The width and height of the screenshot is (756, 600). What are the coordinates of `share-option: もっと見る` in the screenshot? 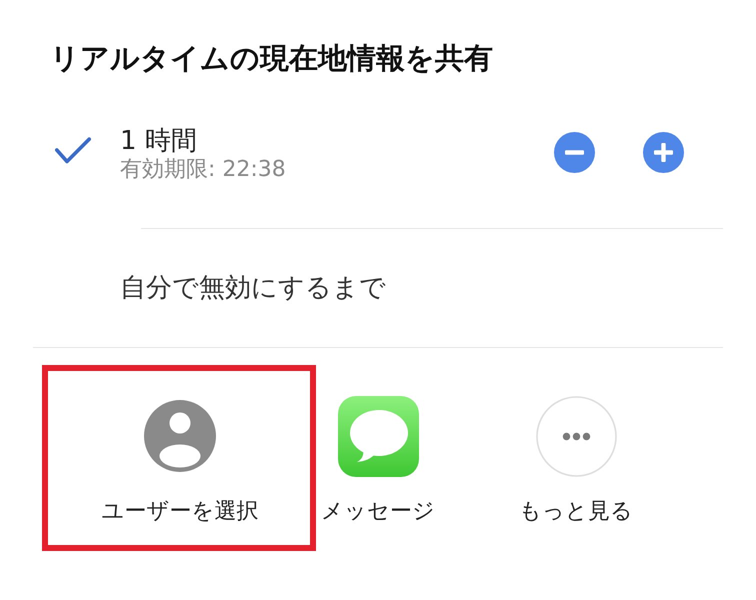 It's located at (576, 460).